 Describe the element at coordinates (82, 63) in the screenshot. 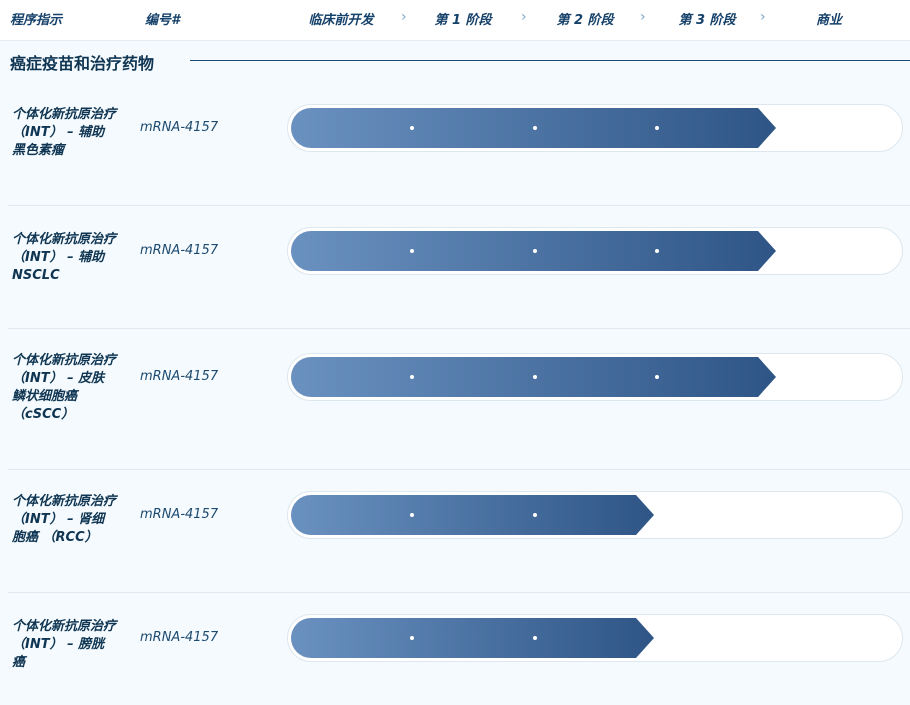

I see `section-title: 癌症疫苗和治疗药物` at that location.